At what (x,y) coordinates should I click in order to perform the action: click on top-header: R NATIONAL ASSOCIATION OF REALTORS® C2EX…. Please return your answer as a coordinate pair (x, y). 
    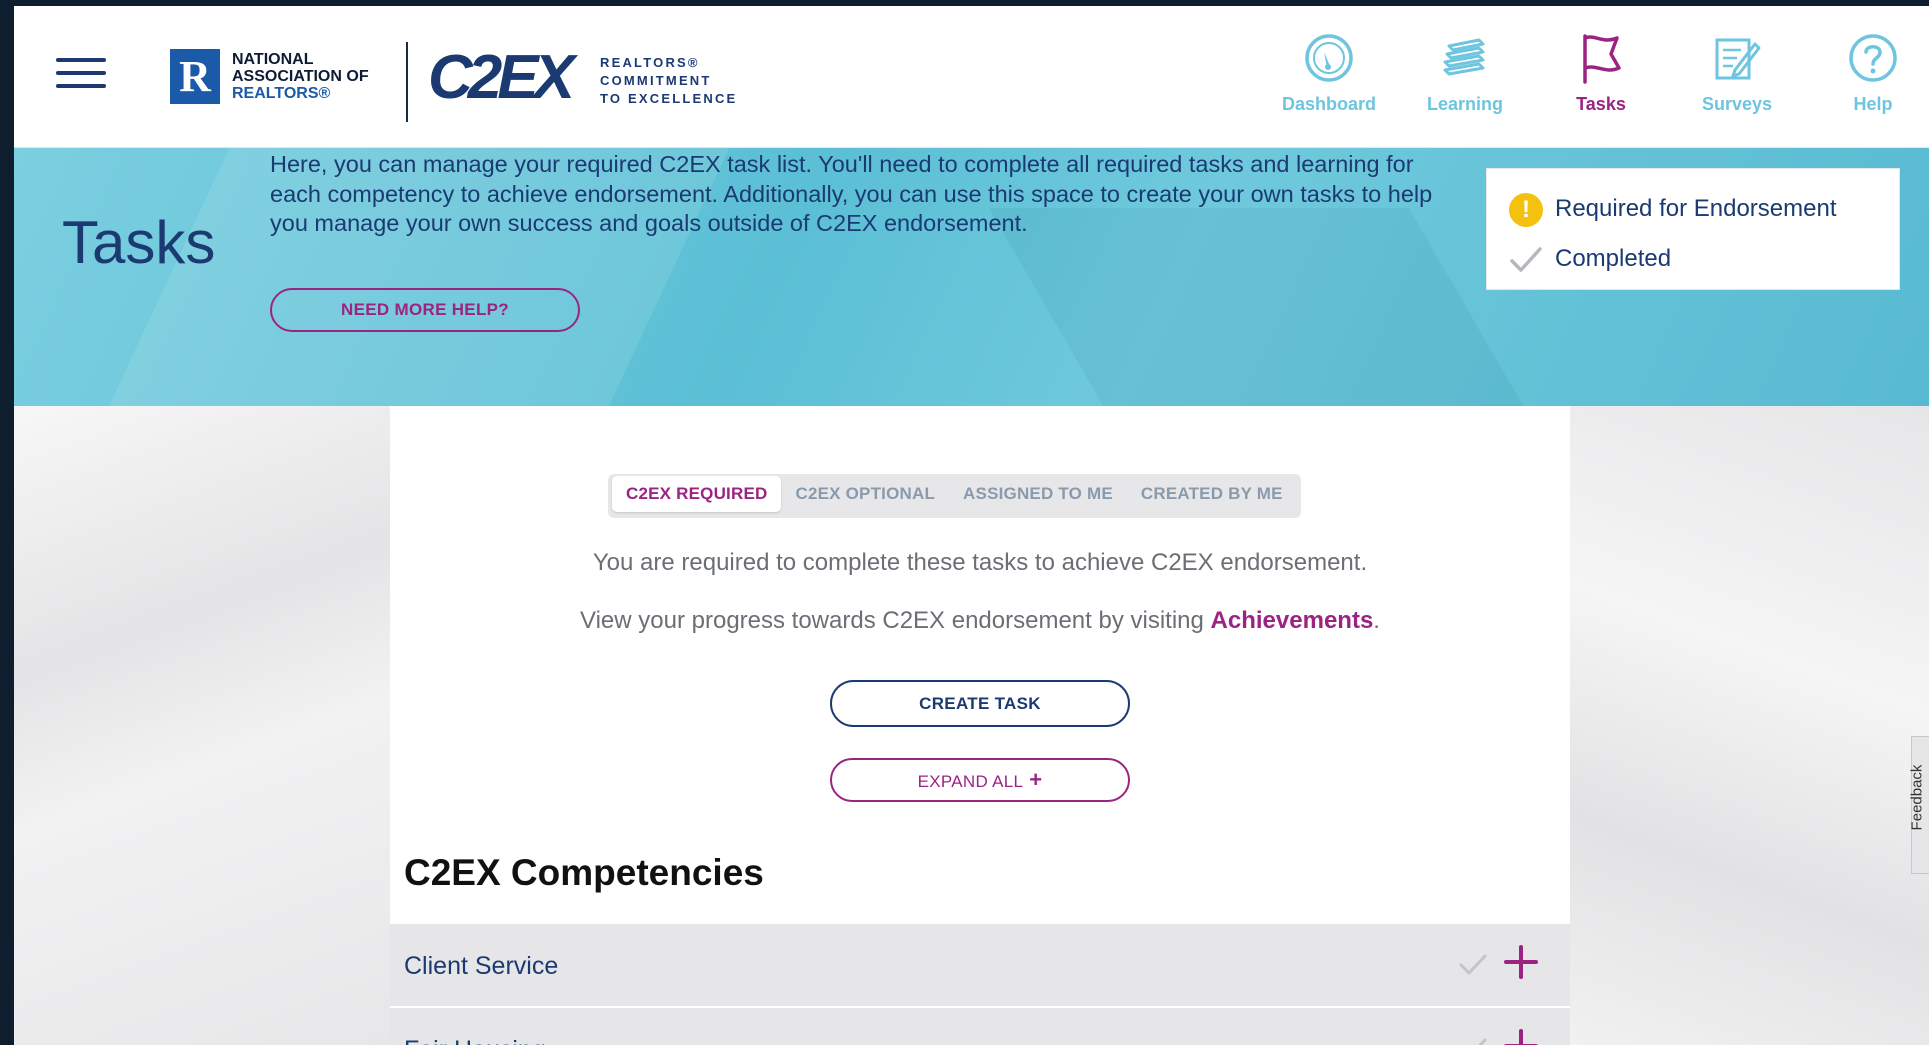
    Looking at the image, I should click on (971, 77).